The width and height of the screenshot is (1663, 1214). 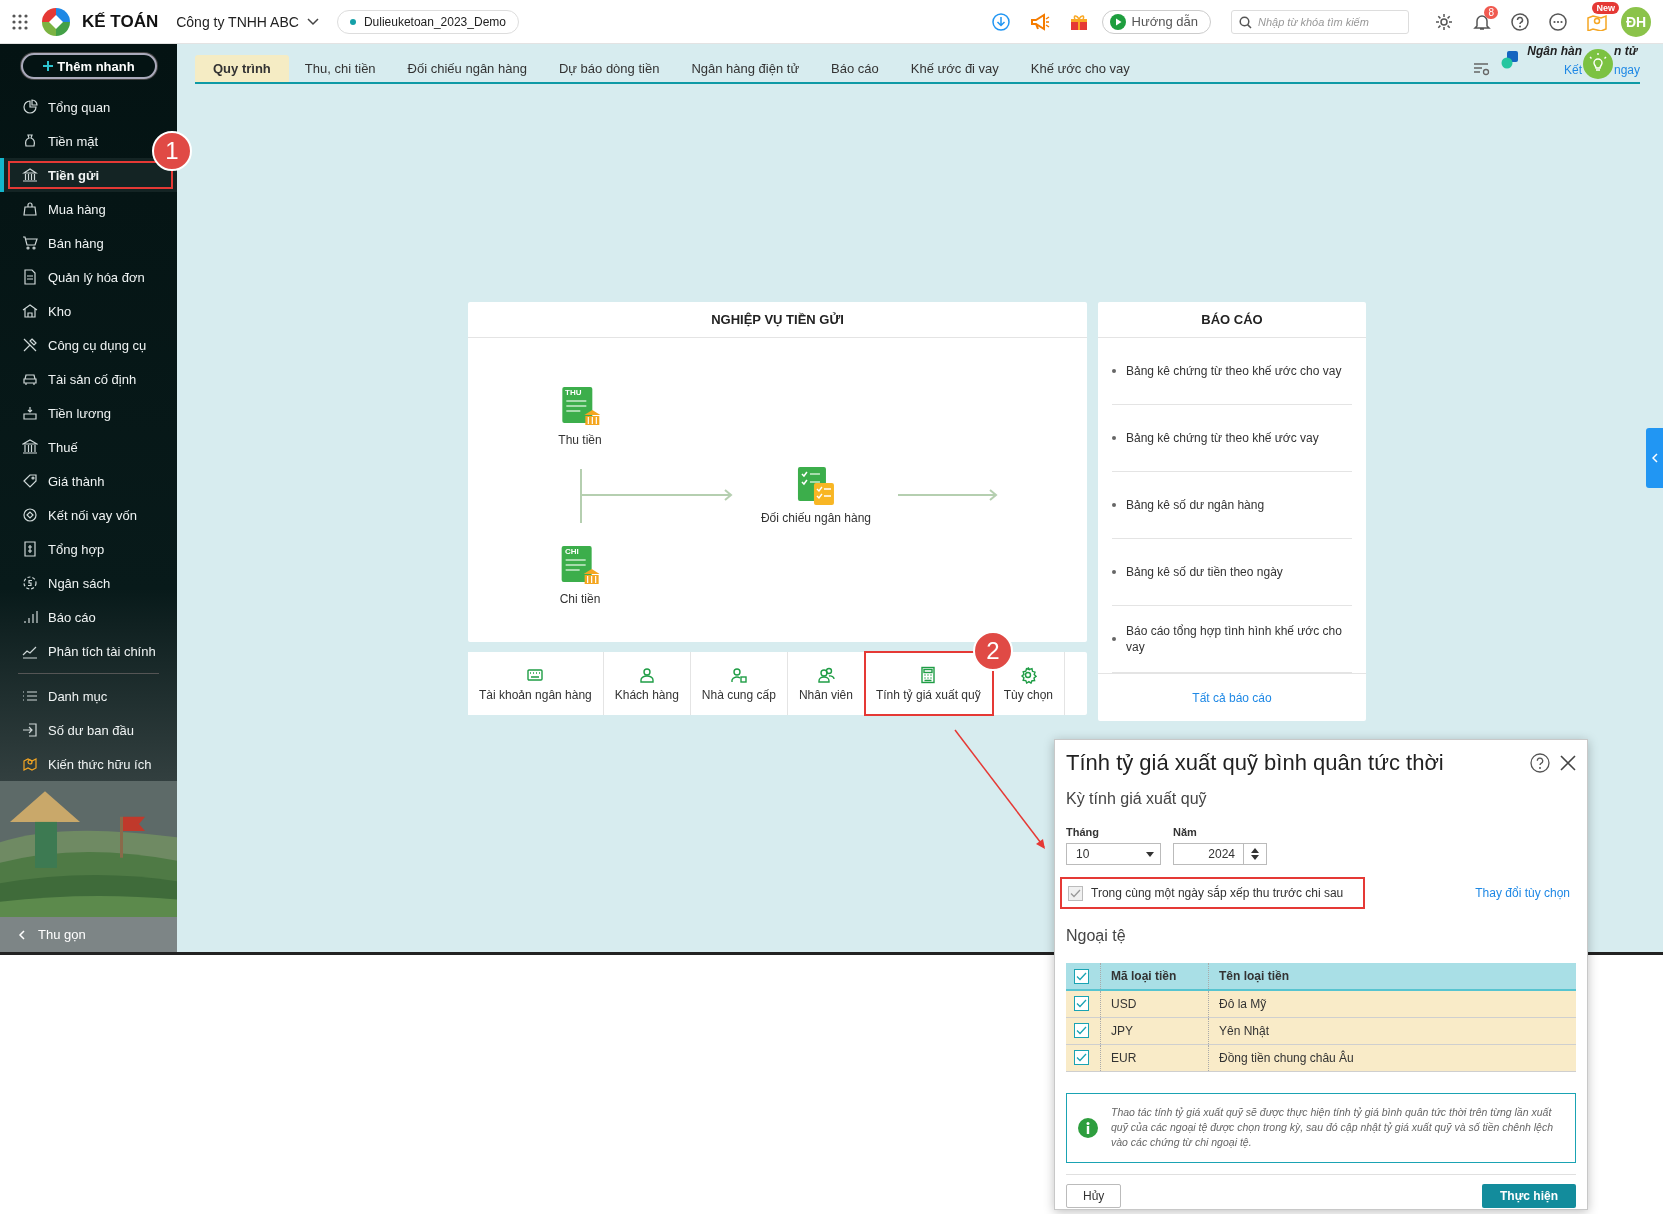 What do you see at coordinates (30, 243) in the screenshot?
I see `cart-icon` at bounding box center [30, 243].